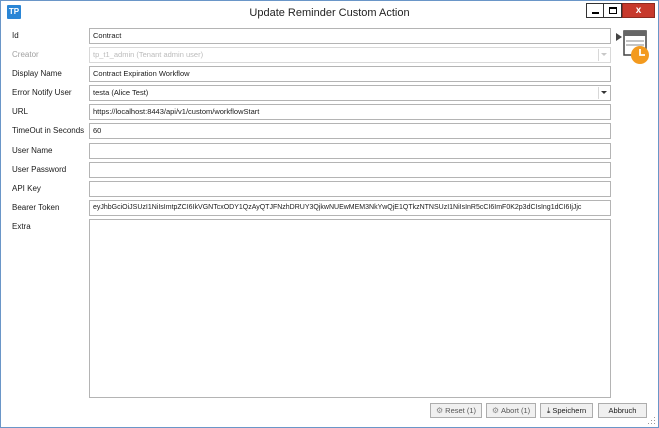 This screenshot has height=428, width=659. I want to click on timeout-field: 60, so click(350, 131).